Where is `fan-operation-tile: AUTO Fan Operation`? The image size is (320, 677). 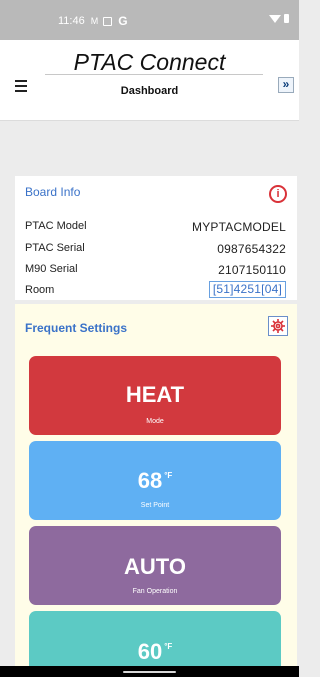
fan-operation-tile: AUTO Fan Operation is located at coordinates (155, 565).